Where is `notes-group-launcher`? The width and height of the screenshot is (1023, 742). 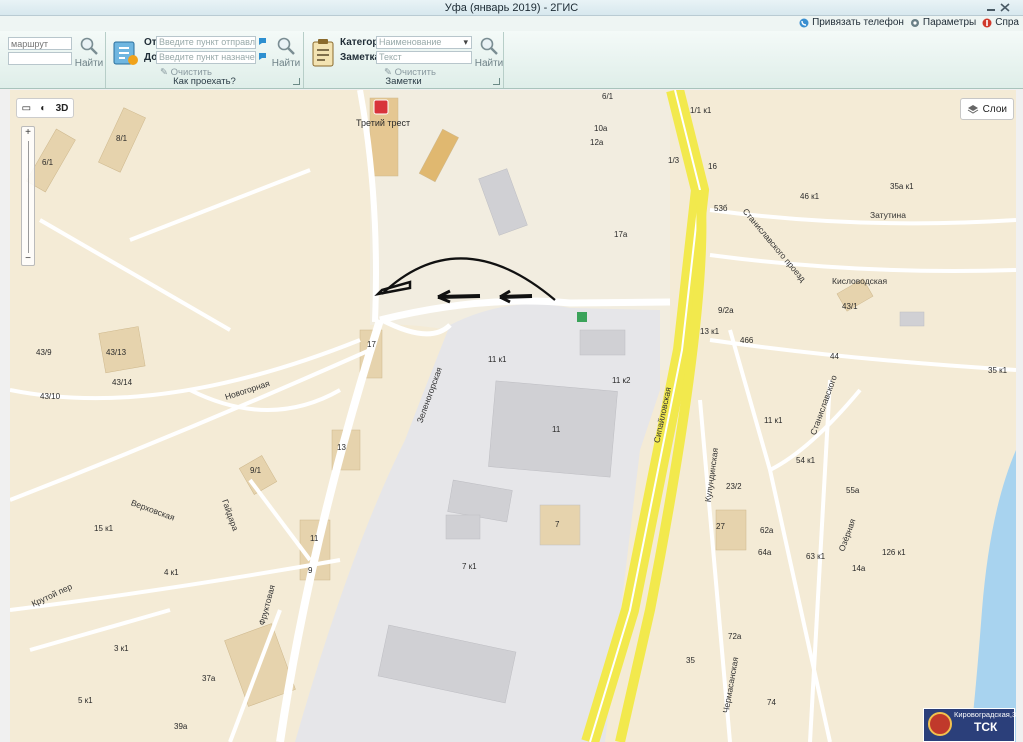
notes-group-launcher is located at coordinates (496, 81).